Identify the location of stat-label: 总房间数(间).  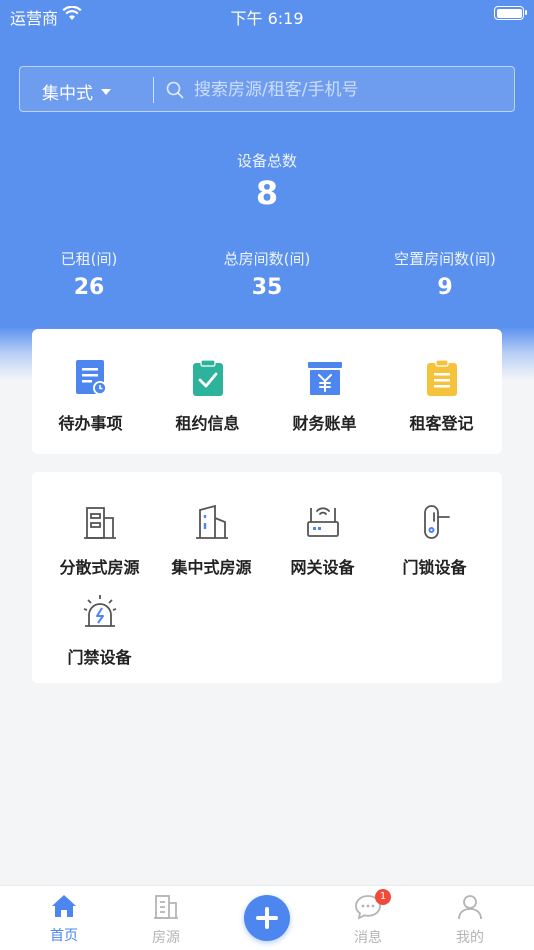
(267, 259).